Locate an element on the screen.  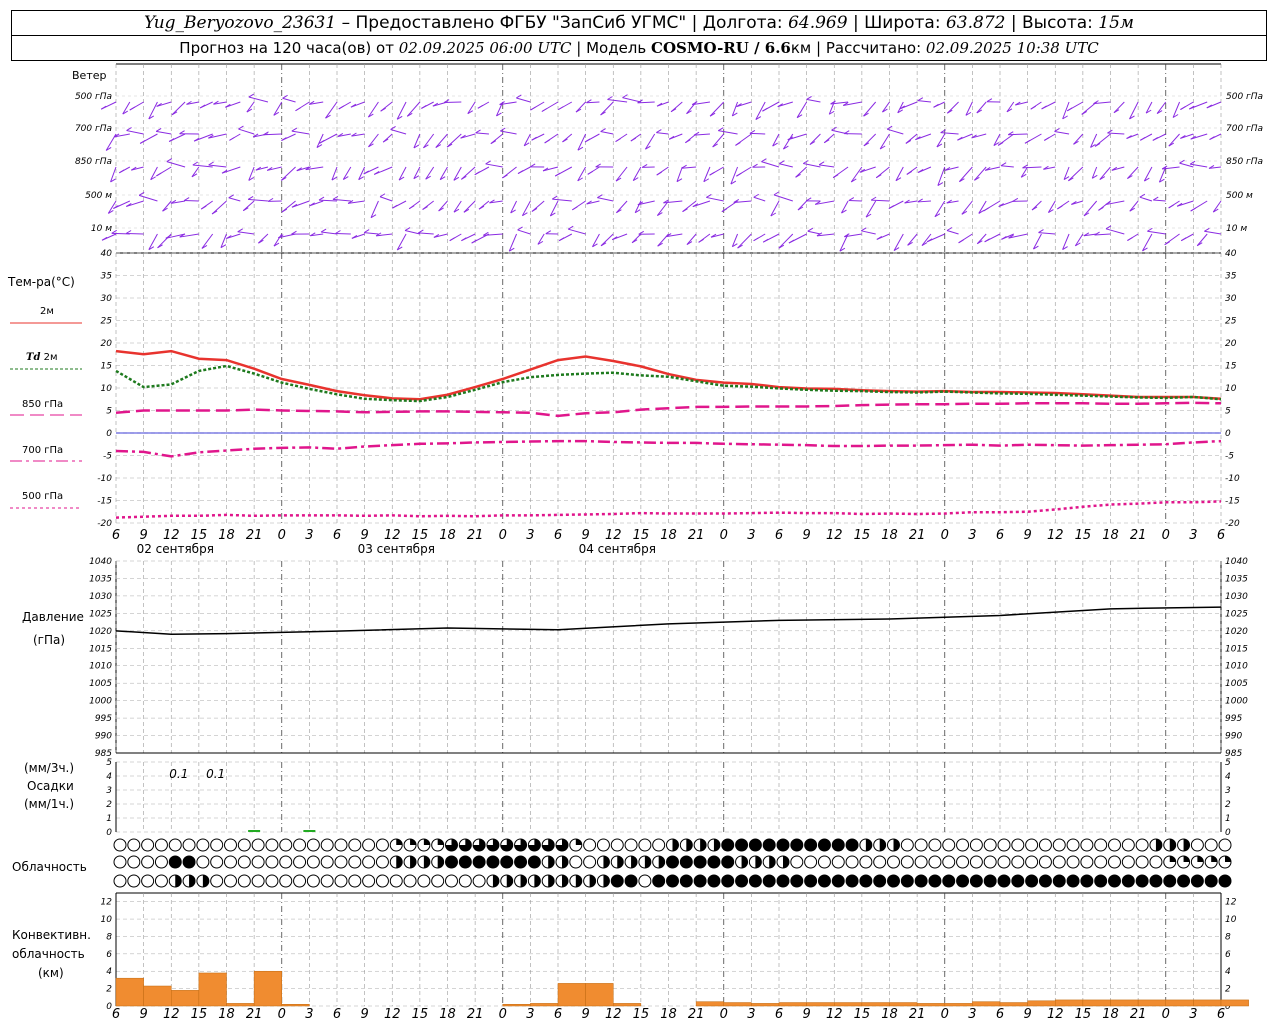
temp-xtick: 12 is located at coordinates (834, 535).